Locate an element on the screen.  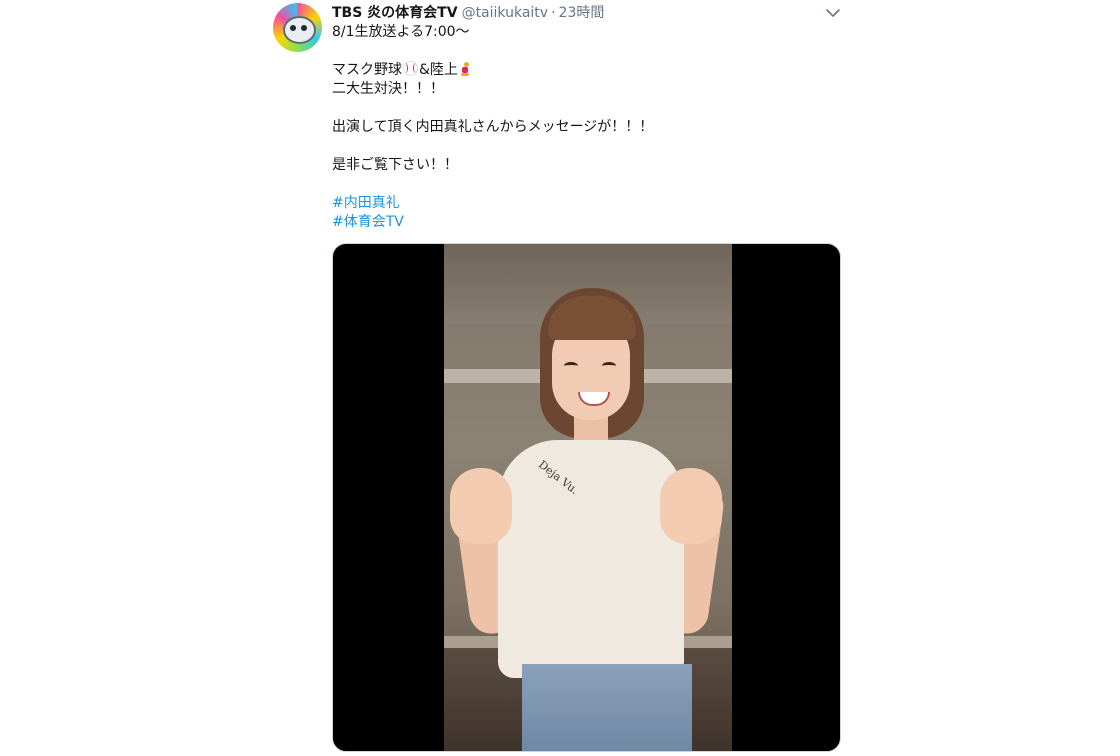
hashtag-link: #内田真礼 is located at coordinates (592, 203).